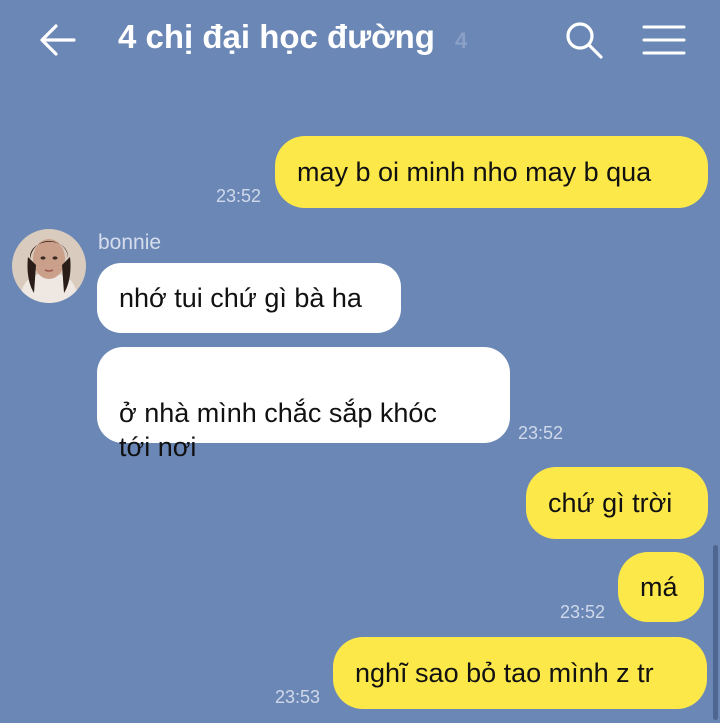 The width and height of the screenshot is (720, 723). What do you see at coordinates (240, 298) in the screenshot?
I see `message-text: nhớ tui chứ gì bà ha` at bounding box center [240, 298].